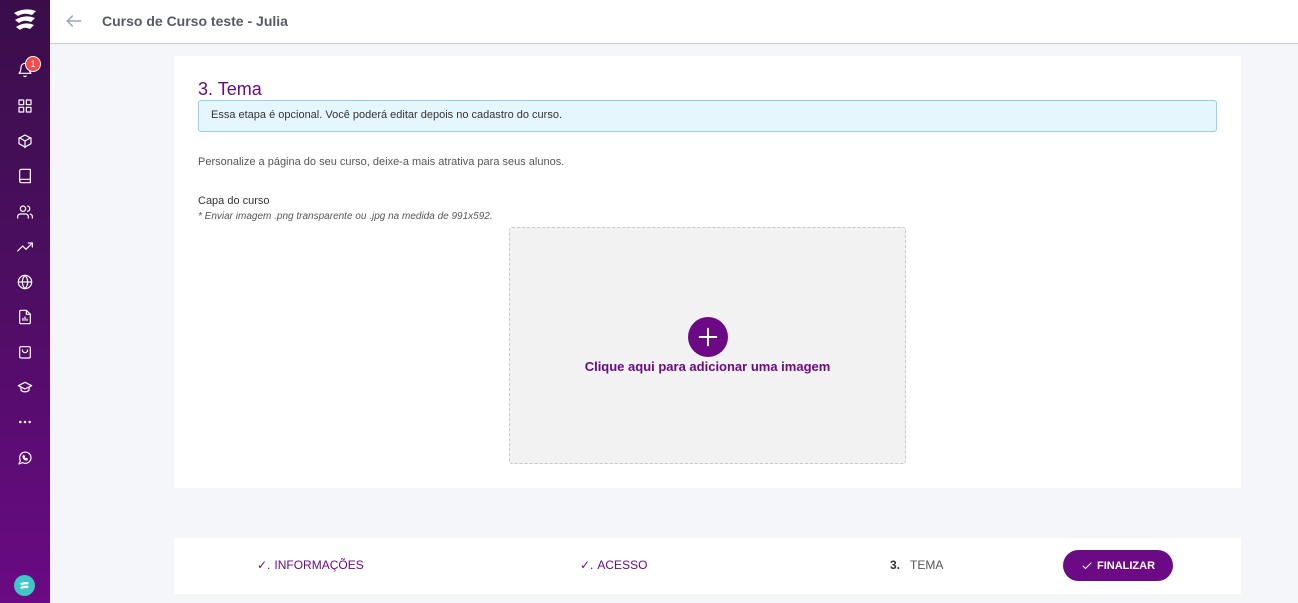  What do you see at coordinates (1087, 565) in the screenshot?
I see `check-icon` at bounding box center [1087, 565].